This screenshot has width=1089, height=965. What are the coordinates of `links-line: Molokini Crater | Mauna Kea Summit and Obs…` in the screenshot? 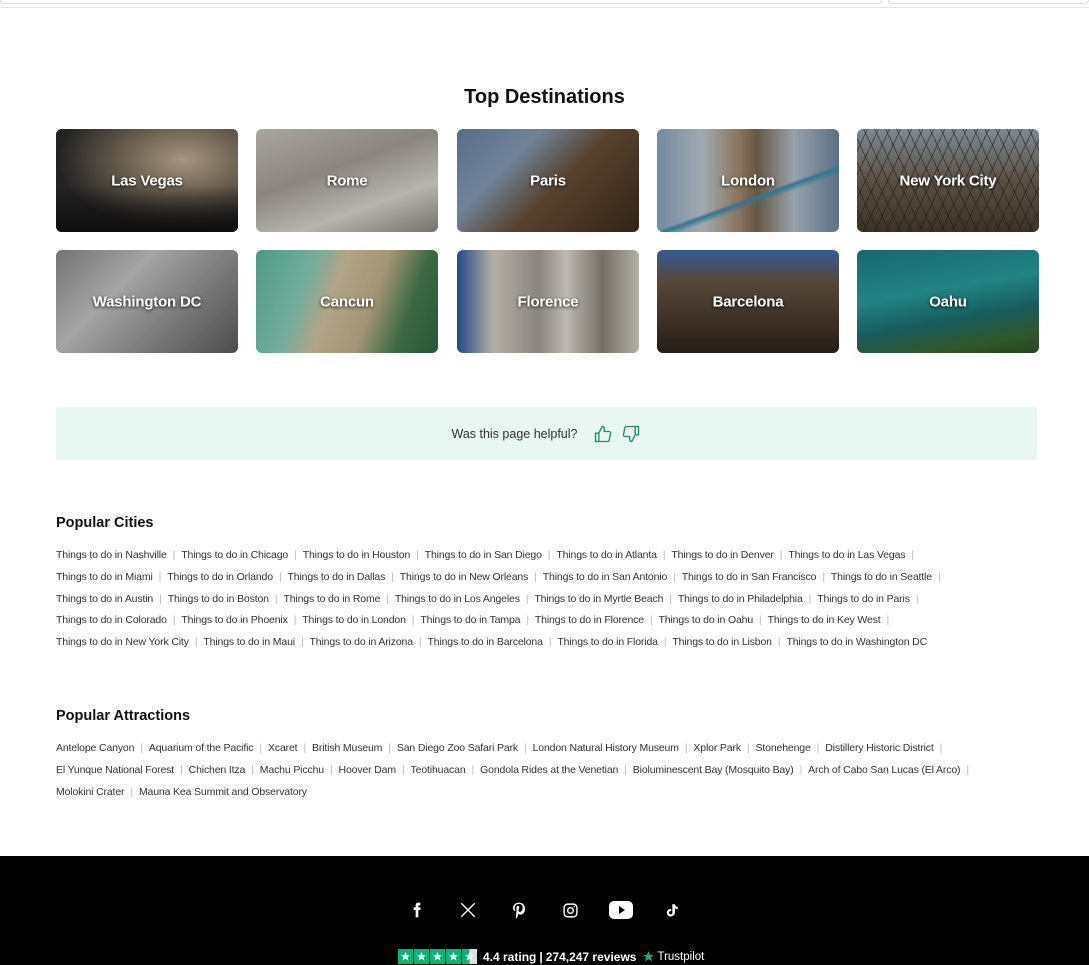 It's located at (551, 793).